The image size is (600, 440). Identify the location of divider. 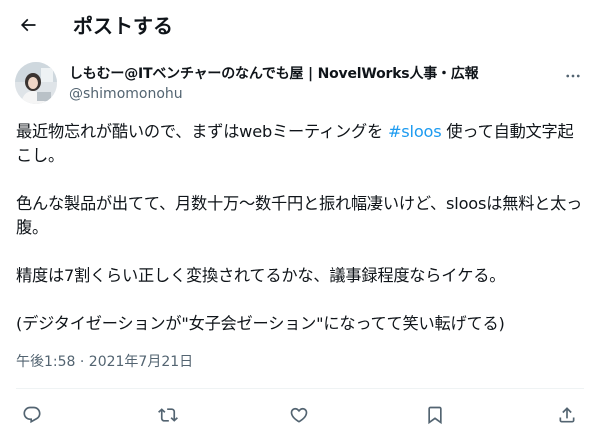
(300, 388).